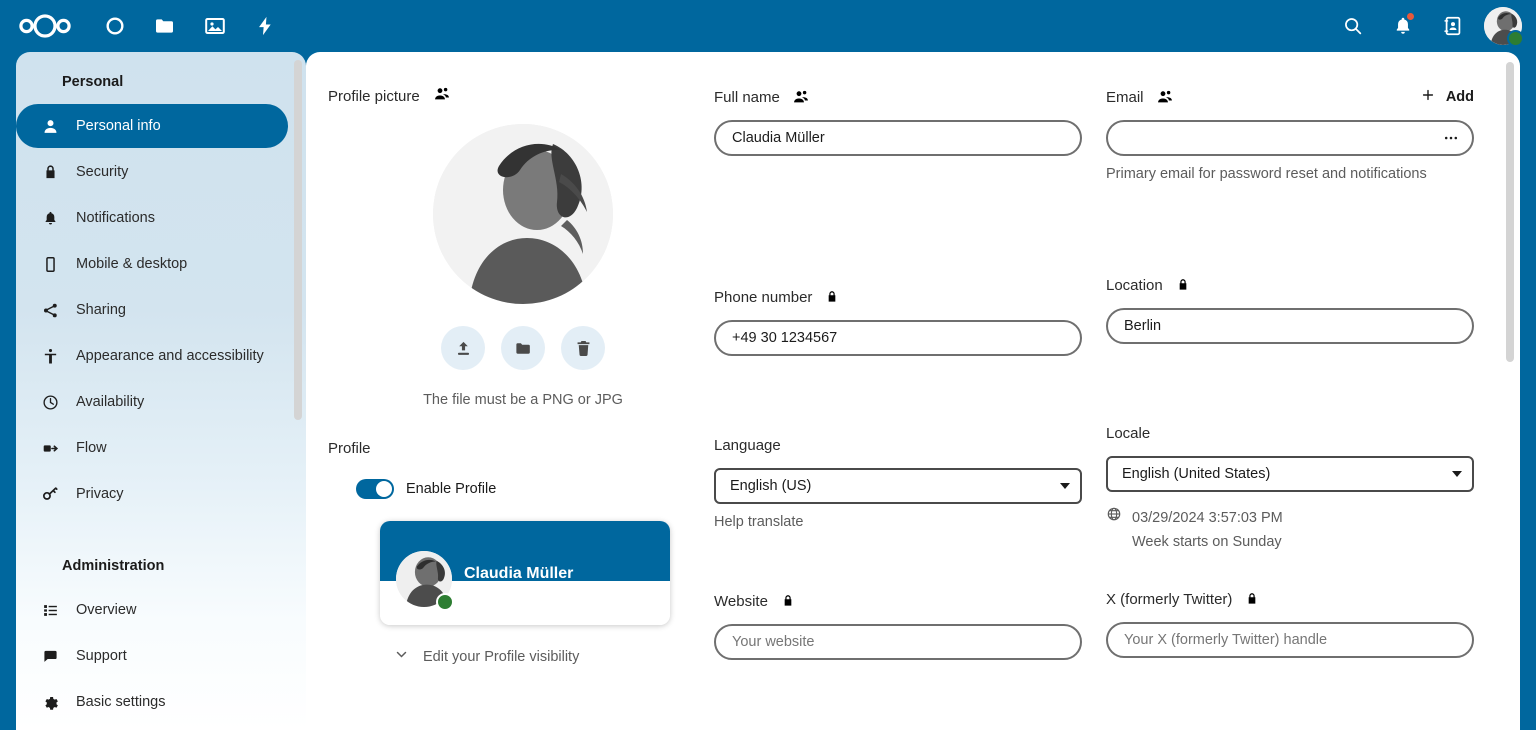 The height and width of the screenshot is (730, 1536). What do you see at coordinates (152, 610) in the screenshot?
I see `sidebar-item-overview: Overview` at bounding box center [152, 610].